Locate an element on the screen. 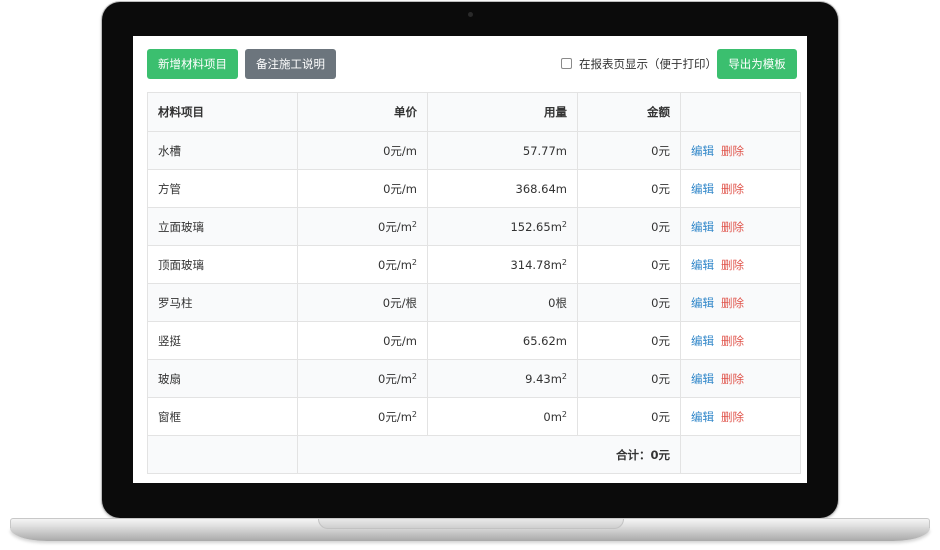 The image size is (940, 550). table-row: 水槽 0元/m 57.77m 0元 编辑 删除 is located at coordinates (474, 150).